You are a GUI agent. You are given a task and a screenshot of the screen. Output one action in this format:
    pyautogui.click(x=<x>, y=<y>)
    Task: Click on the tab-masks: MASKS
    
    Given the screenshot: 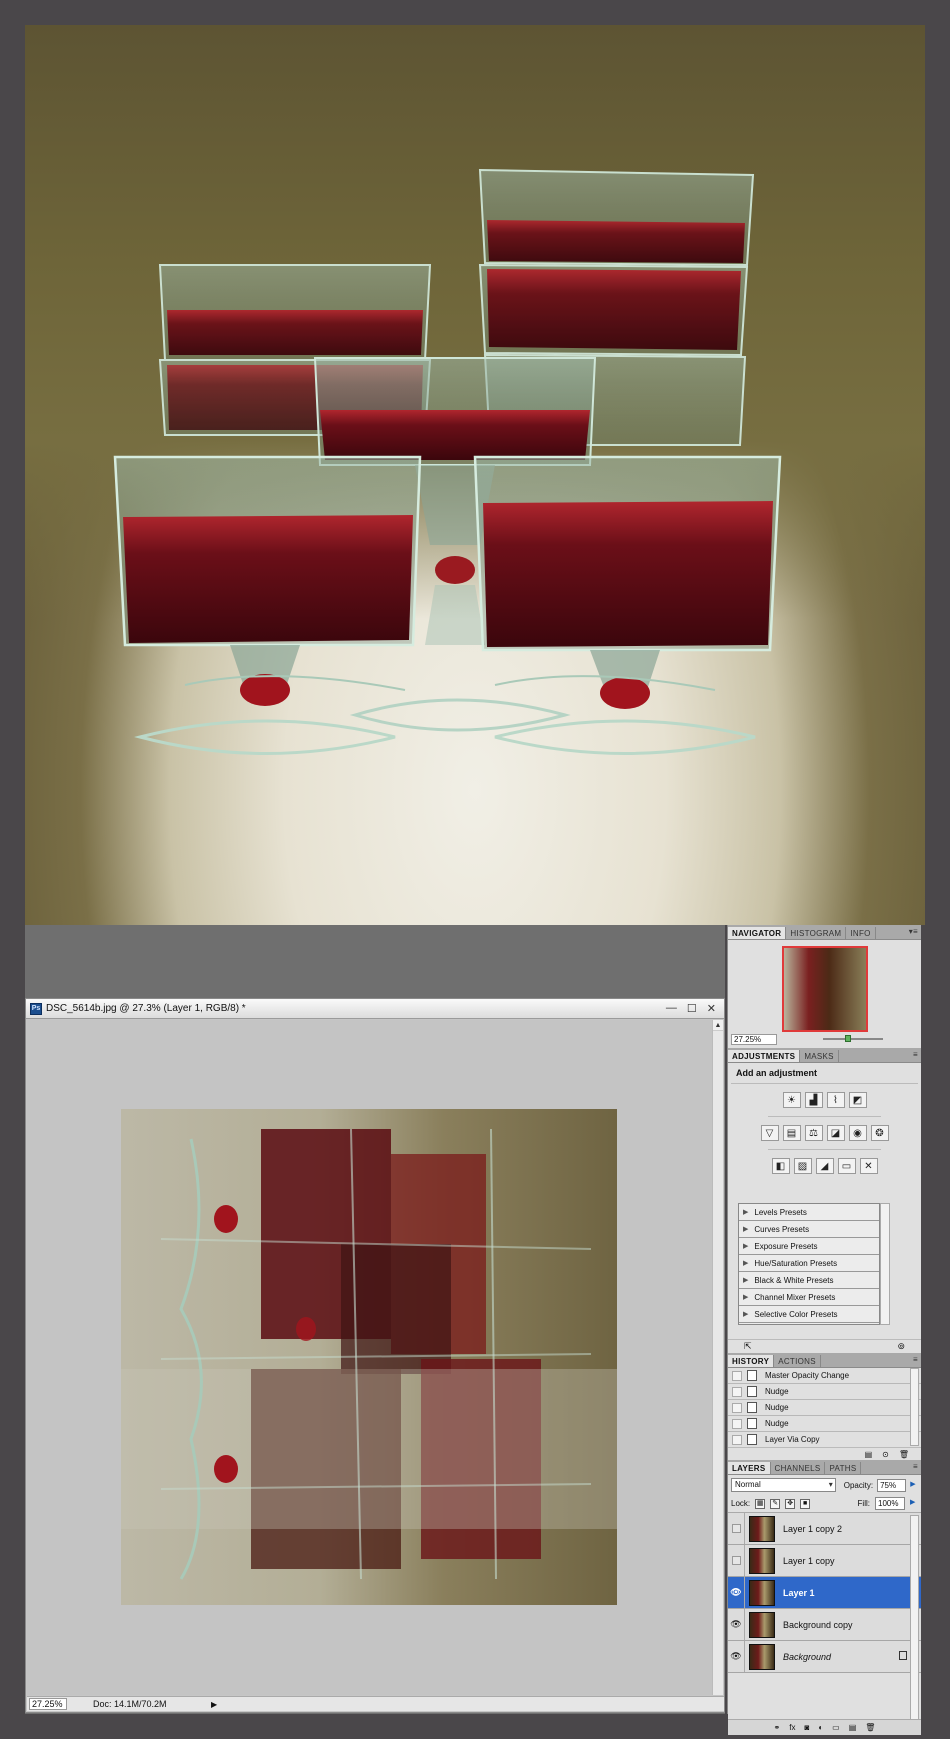 What is the action you would take?
    pyautogui.click(x=819, y=1056)
    